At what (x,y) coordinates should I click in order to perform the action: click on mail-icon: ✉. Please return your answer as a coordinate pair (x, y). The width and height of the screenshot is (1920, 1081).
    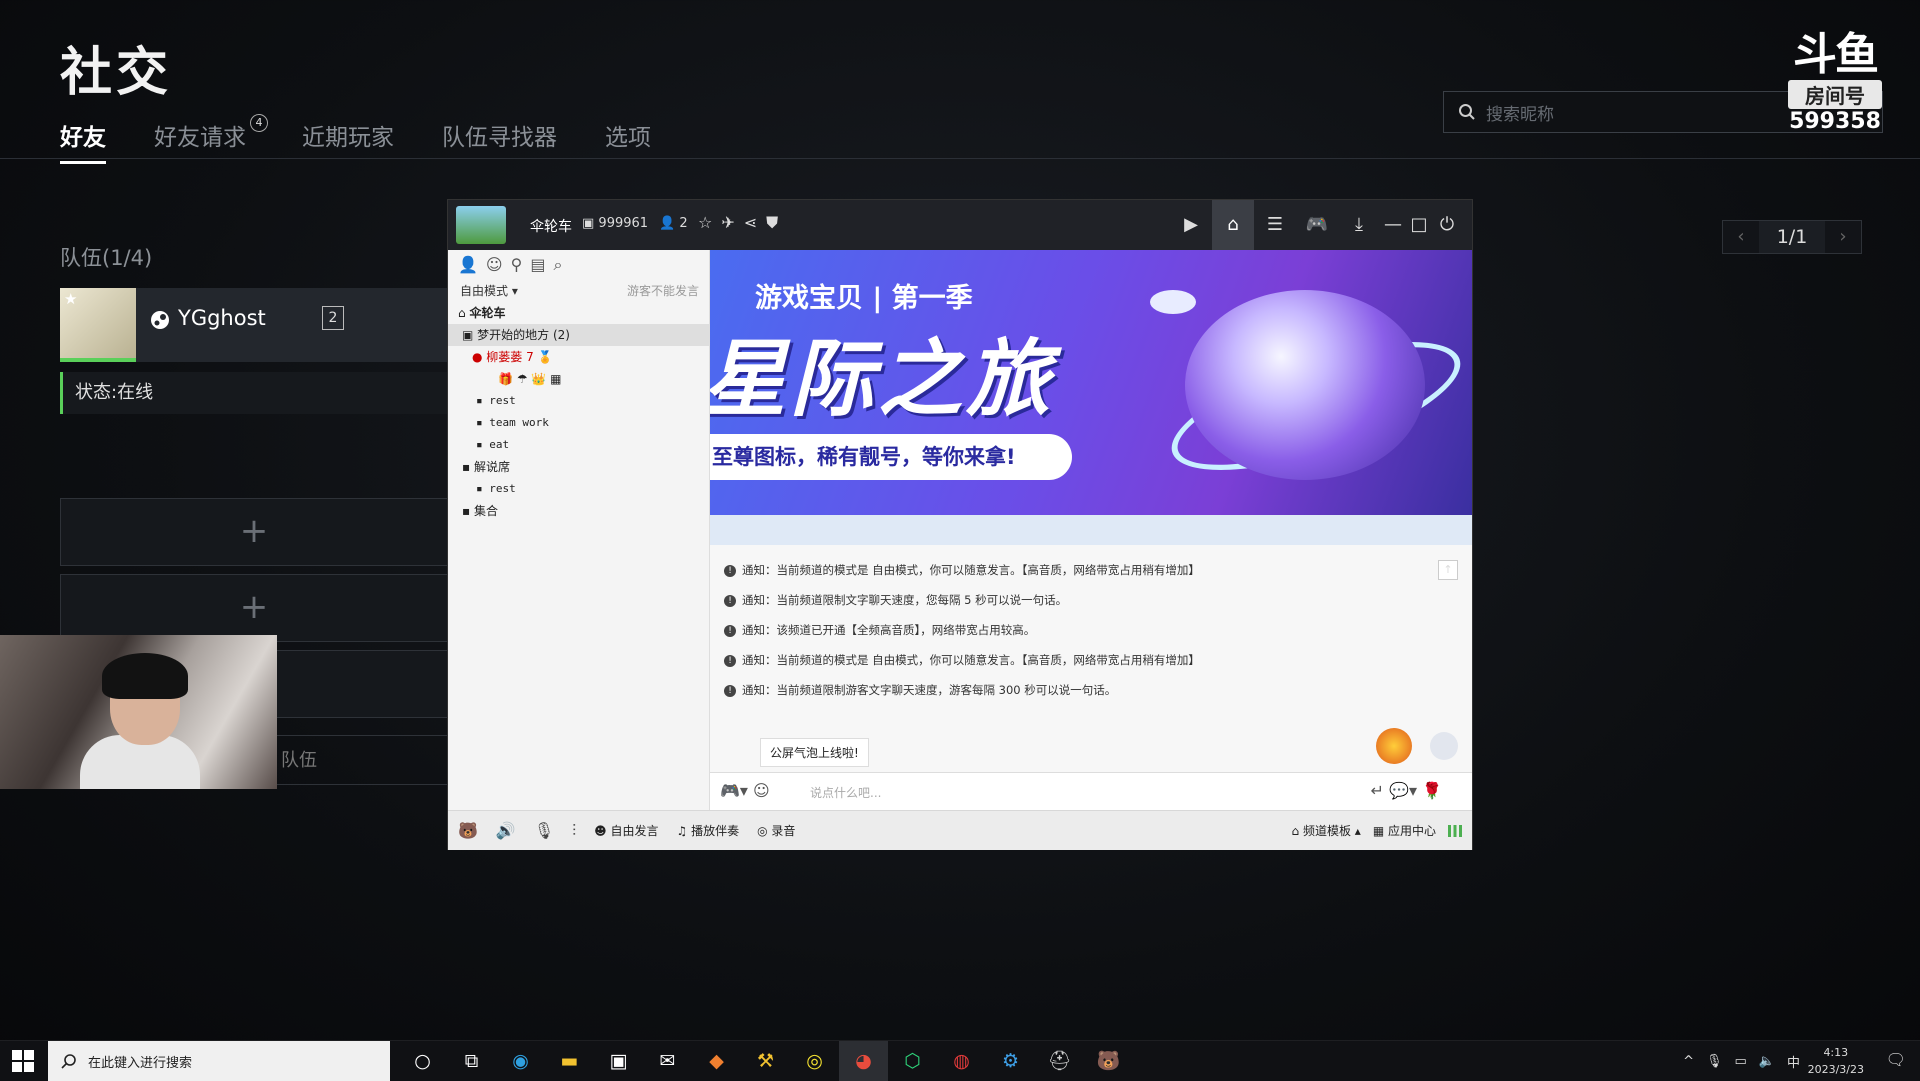
    Looking at the image, I should click on (667, 1061).